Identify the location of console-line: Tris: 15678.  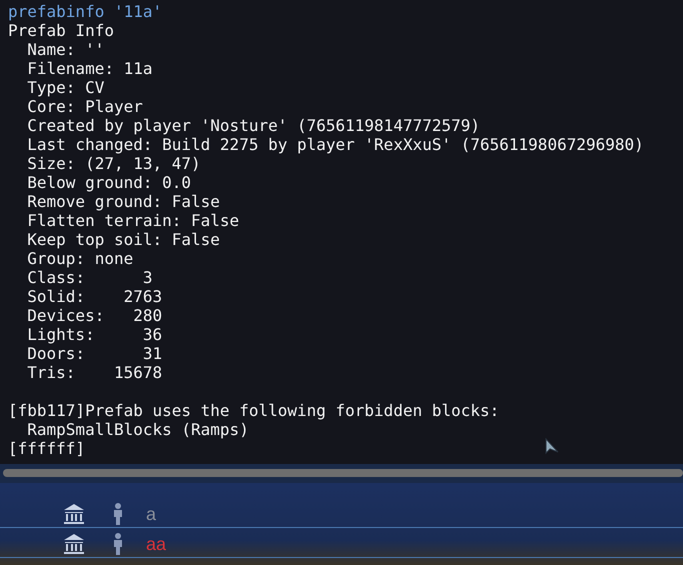
(94, 372).